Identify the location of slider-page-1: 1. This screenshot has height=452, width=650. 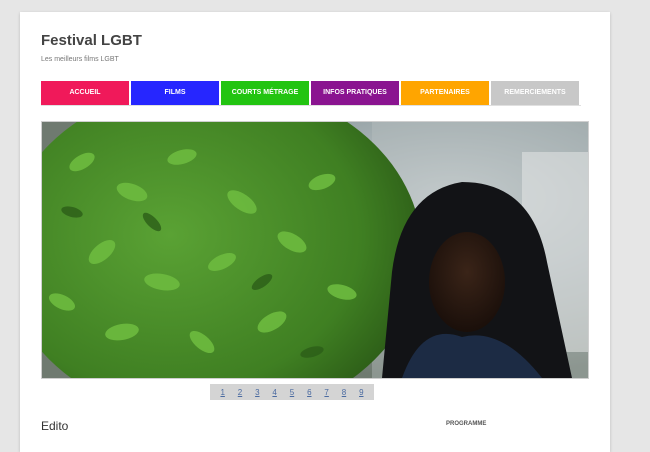
(222, 392).